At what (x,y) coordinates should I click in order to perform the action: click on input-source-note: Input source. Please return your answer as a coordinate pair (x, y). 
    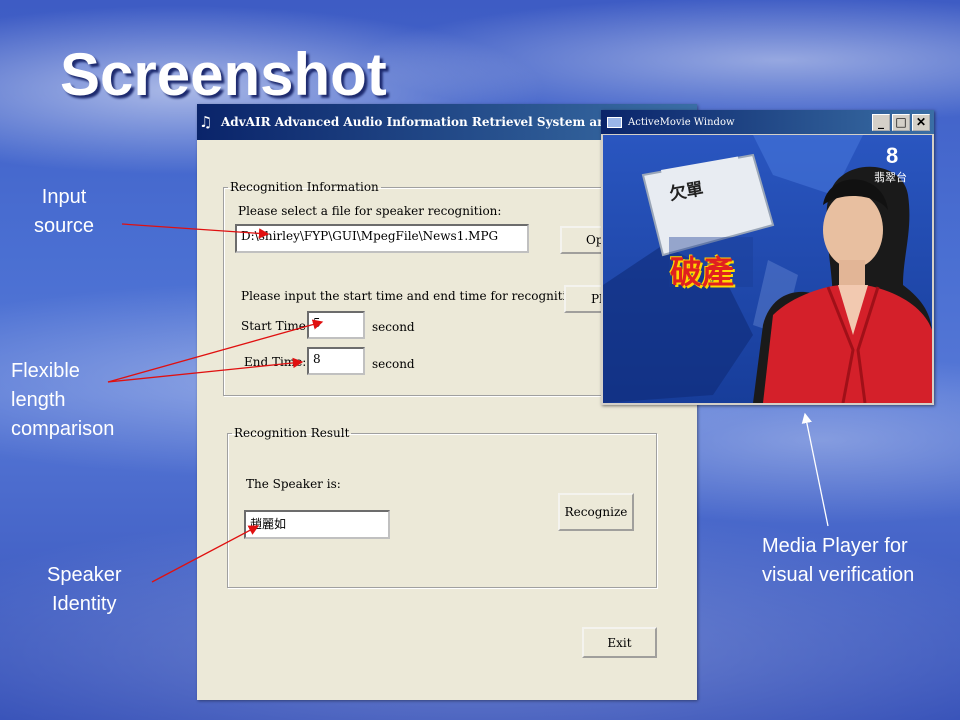
    Looking at the image, I should click on (64, 211).